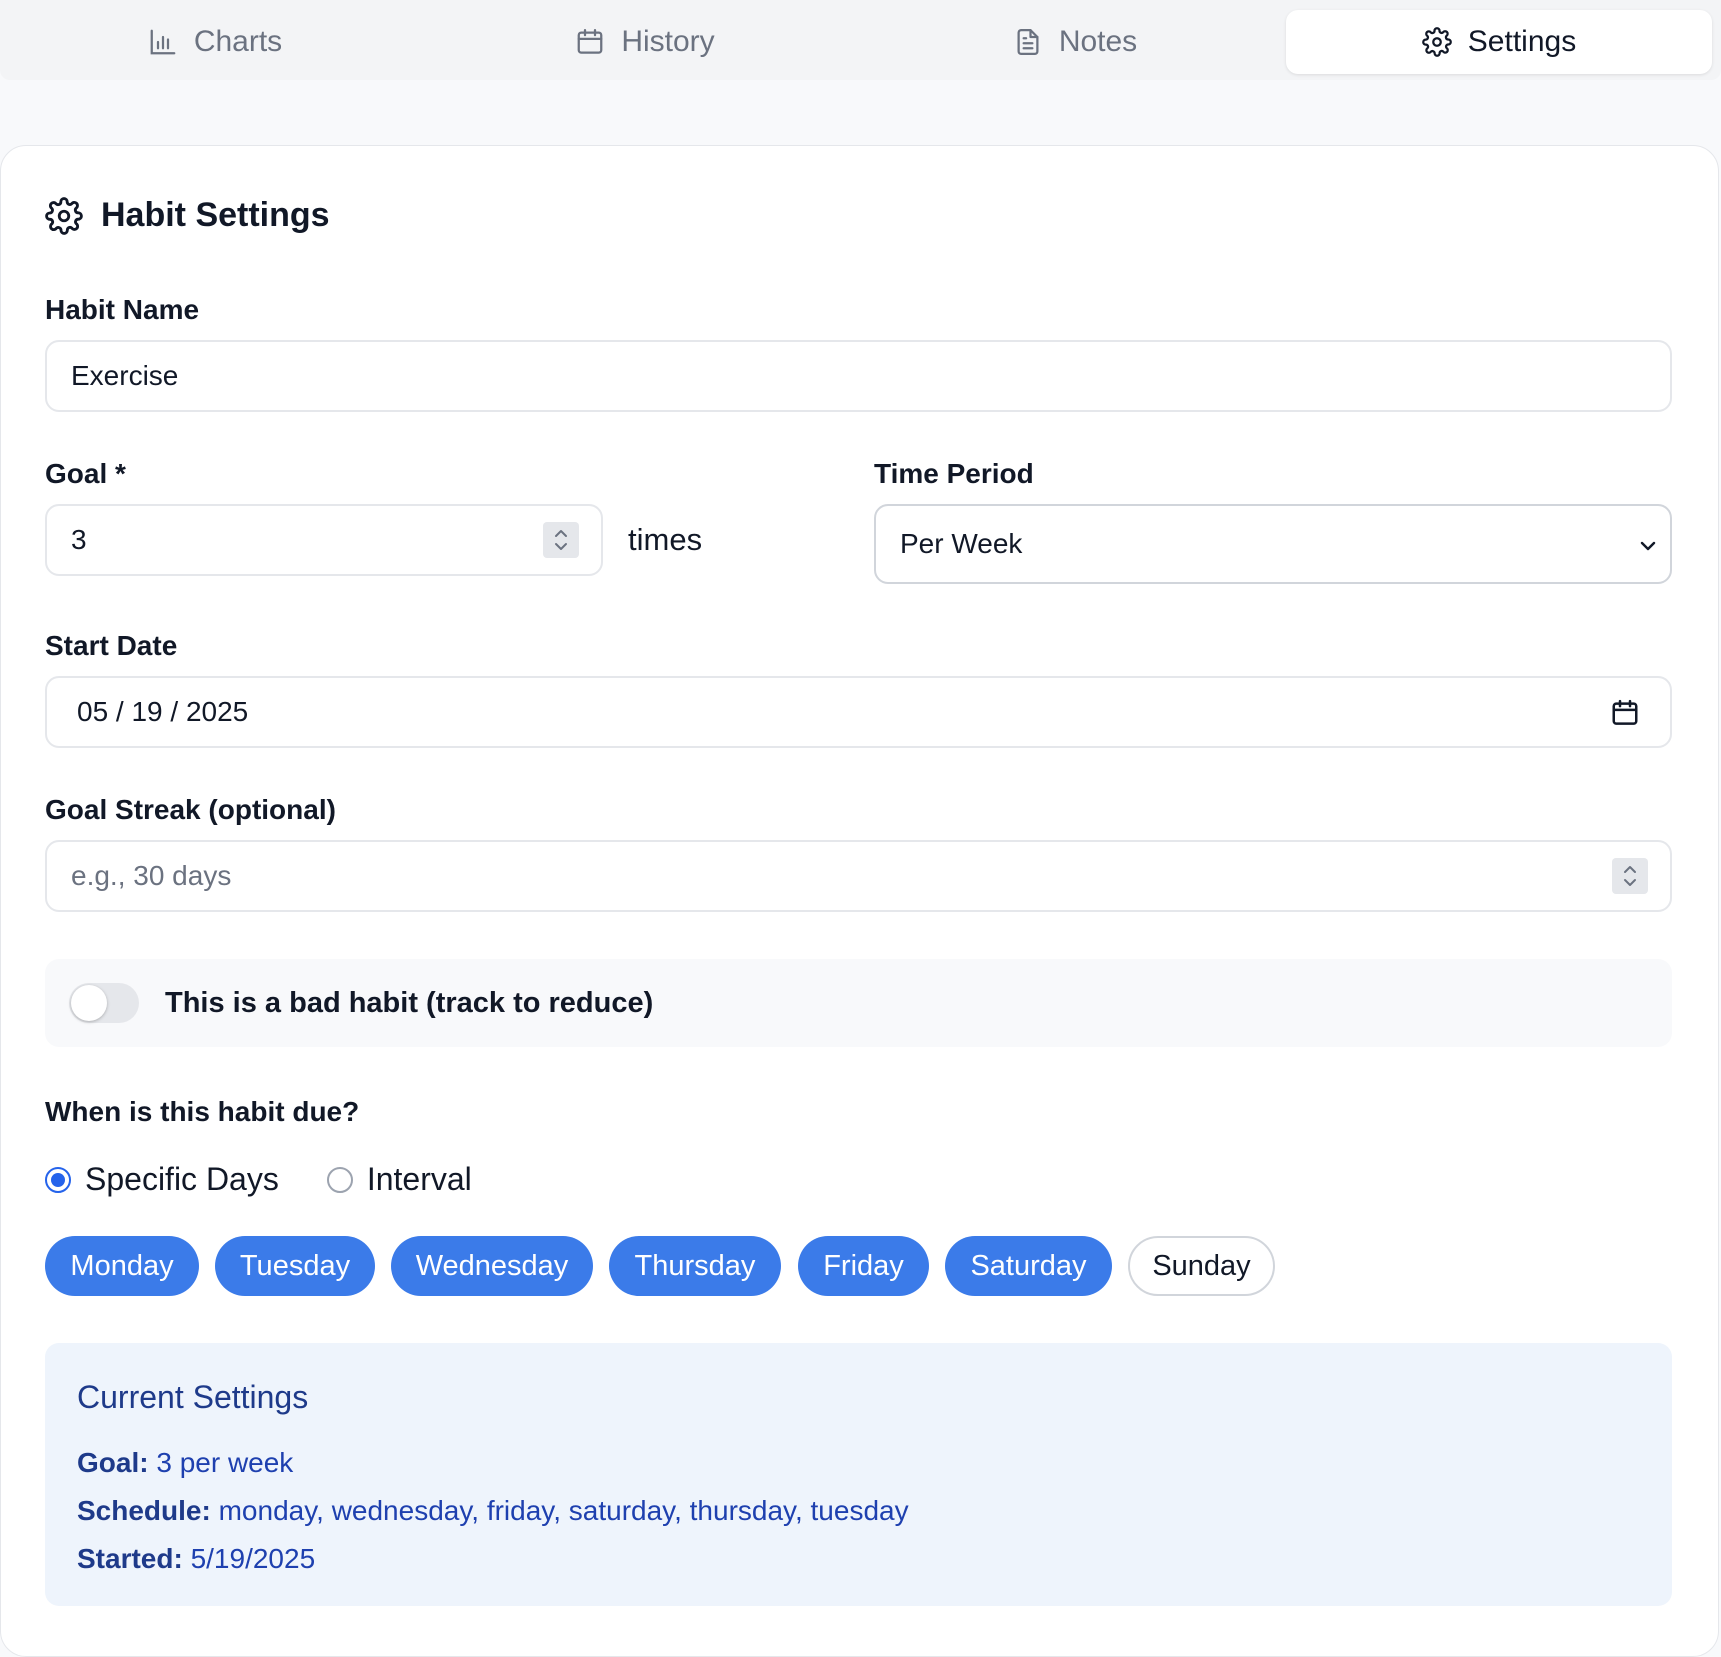 The height and width of the screenshot is (1657, 1721). I want to click on tab-history-label: History, so click(668, 41).